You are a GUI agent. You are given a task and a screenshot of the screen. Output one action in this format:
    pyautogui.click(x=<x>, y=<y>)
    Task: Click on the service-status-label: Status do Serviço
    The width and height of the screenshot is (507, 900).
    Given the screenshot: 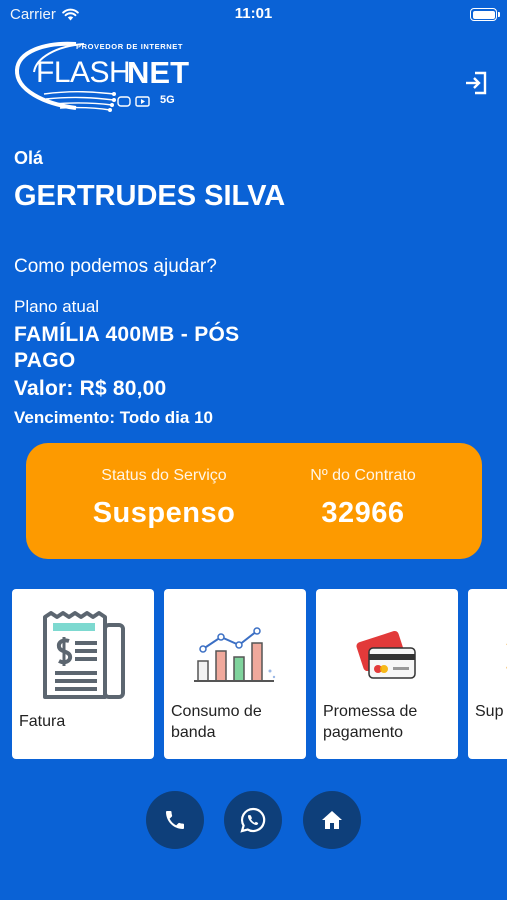 What is the action you would take?
    pyautogui.click(x=164, y=475)
    